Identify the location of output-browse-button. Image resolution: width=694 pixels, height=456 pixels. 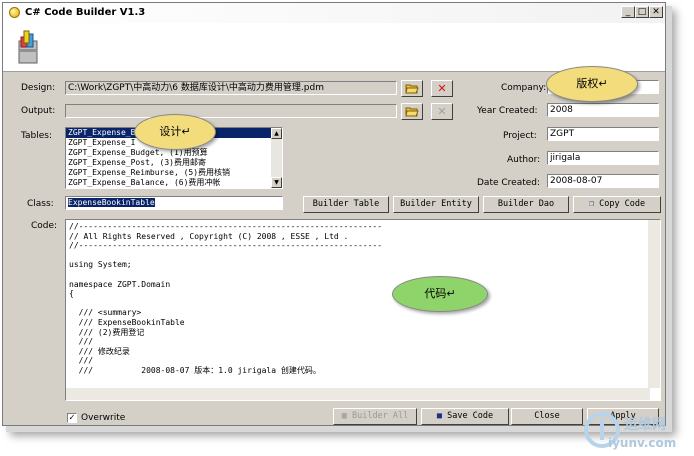
(412, 111).